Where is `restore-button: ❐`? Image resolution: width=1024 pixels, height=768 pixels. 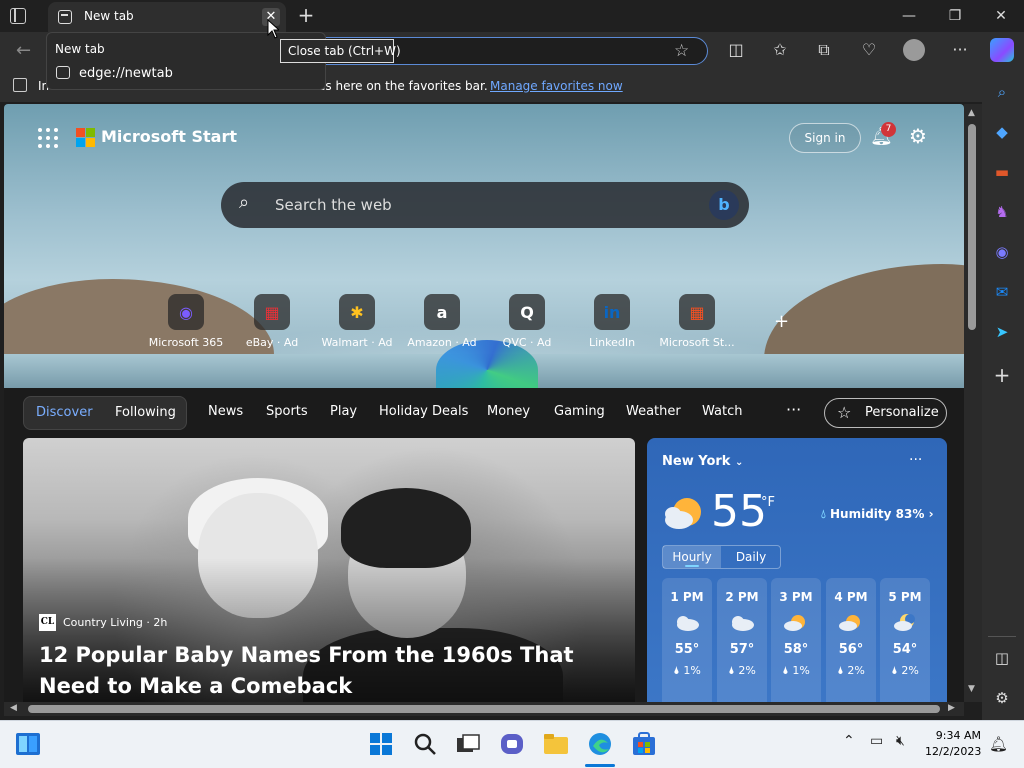
restore-button: ❐ is located at coordinates (955, 16).